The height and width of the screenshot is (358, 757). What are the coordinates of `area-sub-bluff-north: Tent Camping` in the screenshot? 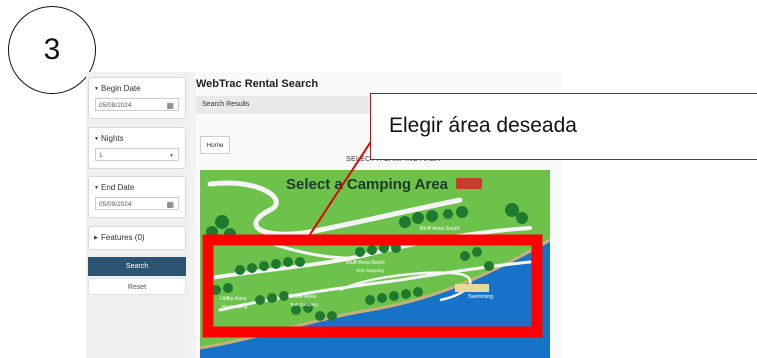 It's located at (370, 270).